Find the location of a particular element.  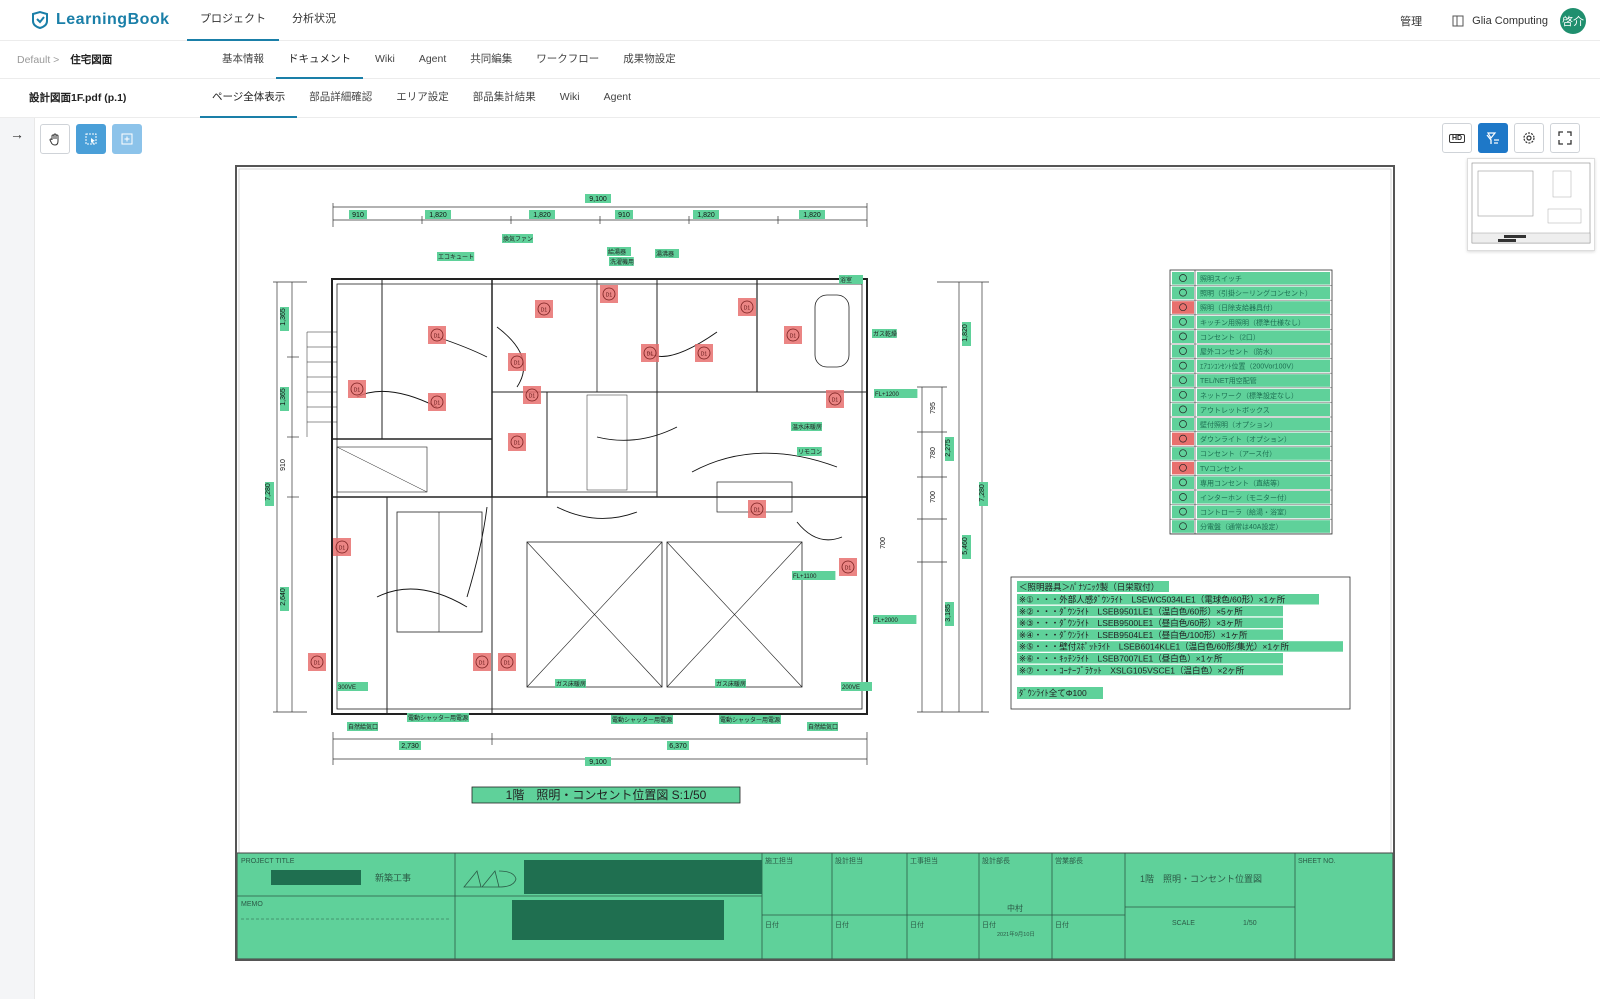

tab-deliverables: 成果物設定 is located at coordinates (649, 60).